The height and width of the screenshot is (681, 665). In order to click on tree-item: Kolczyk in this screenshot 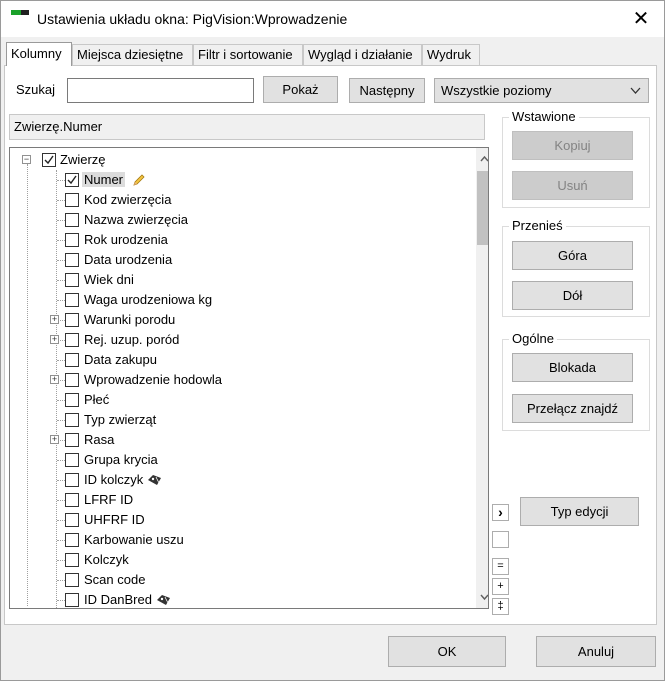, I will do `click(237, 559)`.